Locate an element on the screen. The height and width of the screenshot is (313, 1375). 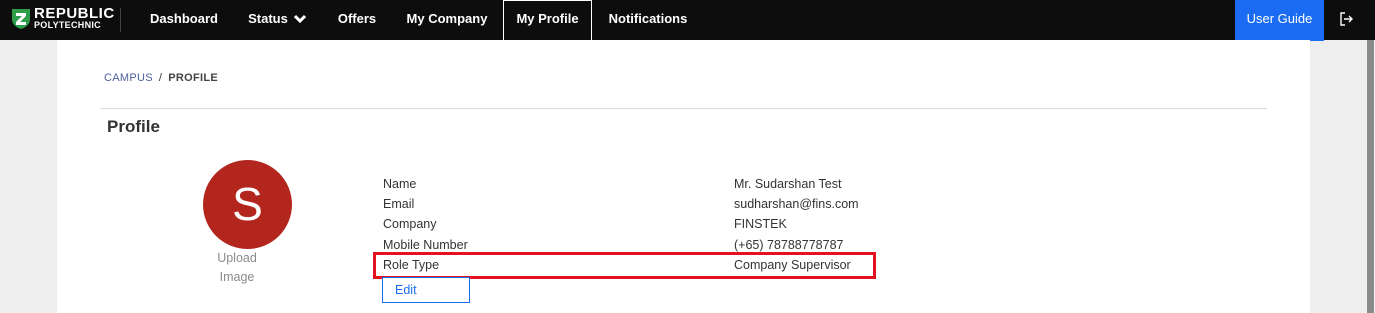
email-value: sudharshan@fins.com is located at coordinates (796, 204).